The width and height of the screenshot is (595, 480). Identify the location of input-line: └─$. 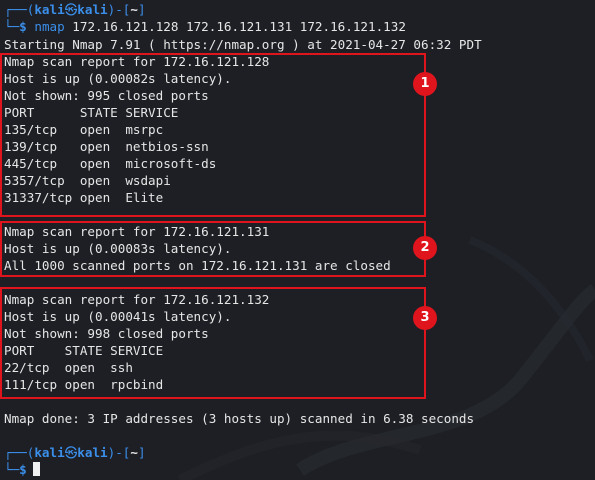
(22, 469).